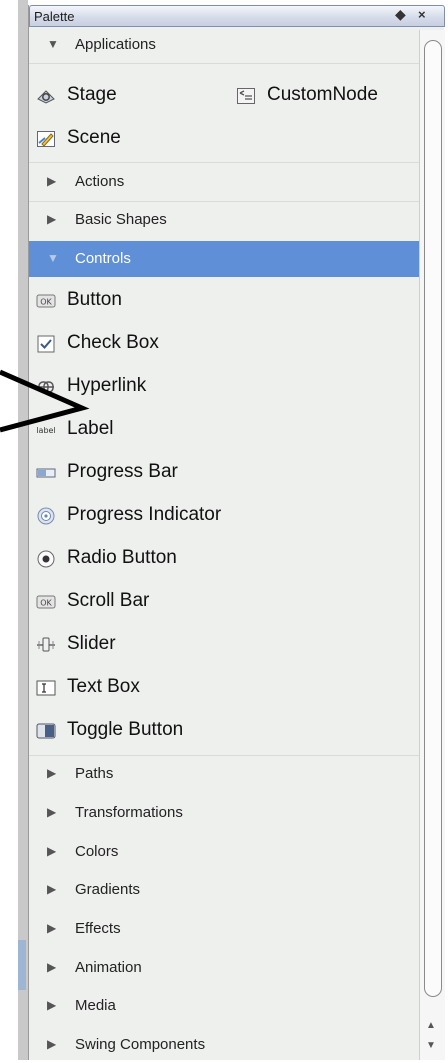  What do you see at coordinates (46, 731) in the screenshot?
I see `toggle-button-icon` at bounding box center [46, 731].